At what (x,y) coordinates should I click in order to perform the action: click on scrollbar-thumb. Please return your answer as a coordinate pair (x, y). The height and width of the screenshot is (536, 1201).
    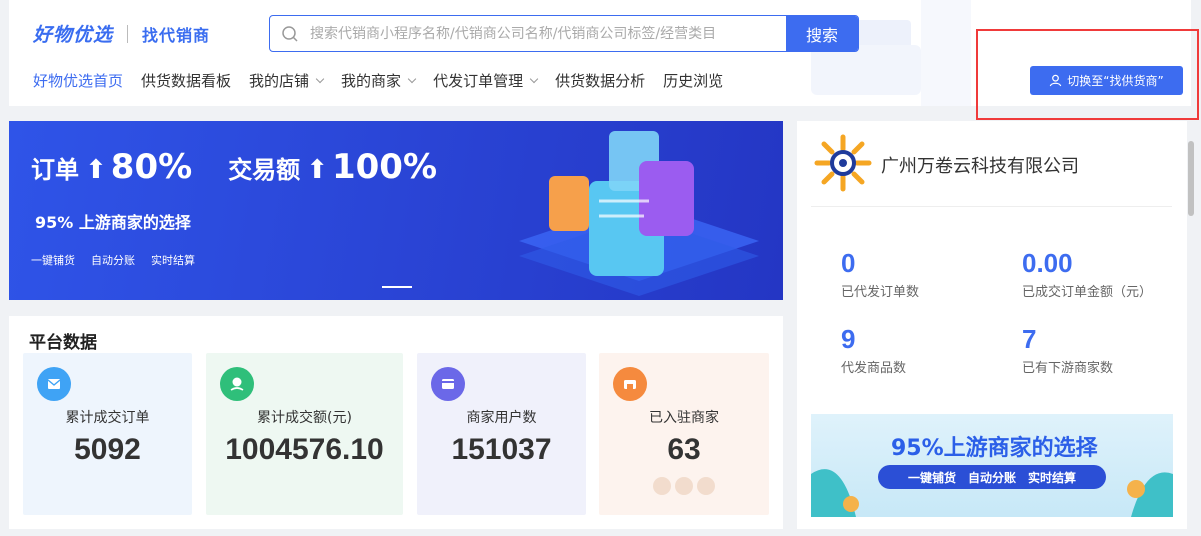
    Looking at the image, I should click on (1191, 178).